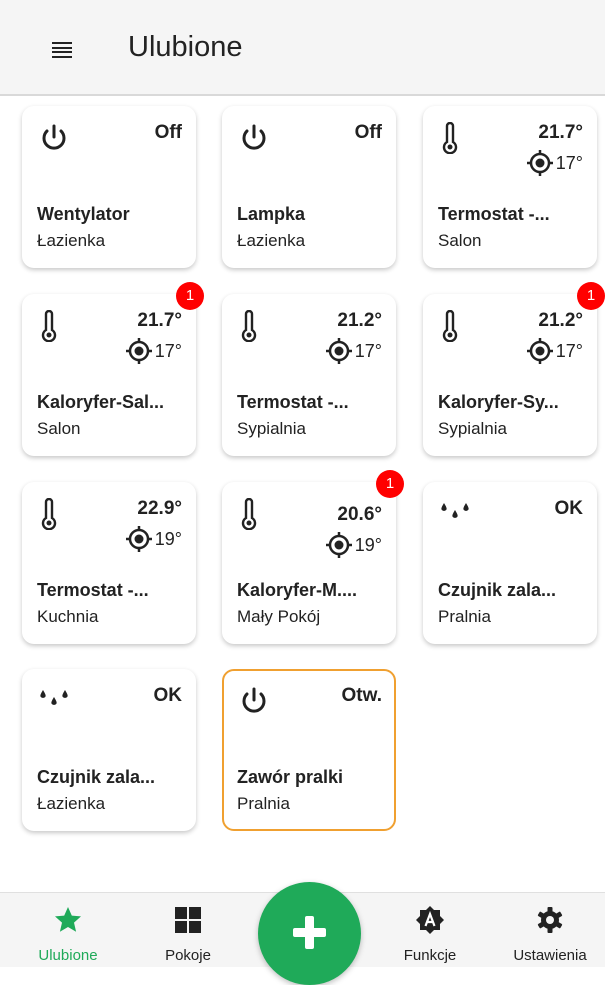  Describe the element at coordinates (309, 750) in the screenshot. I see `device-card-zawor-pralki: Otw. Zawór pralki Pralnia` at that location.